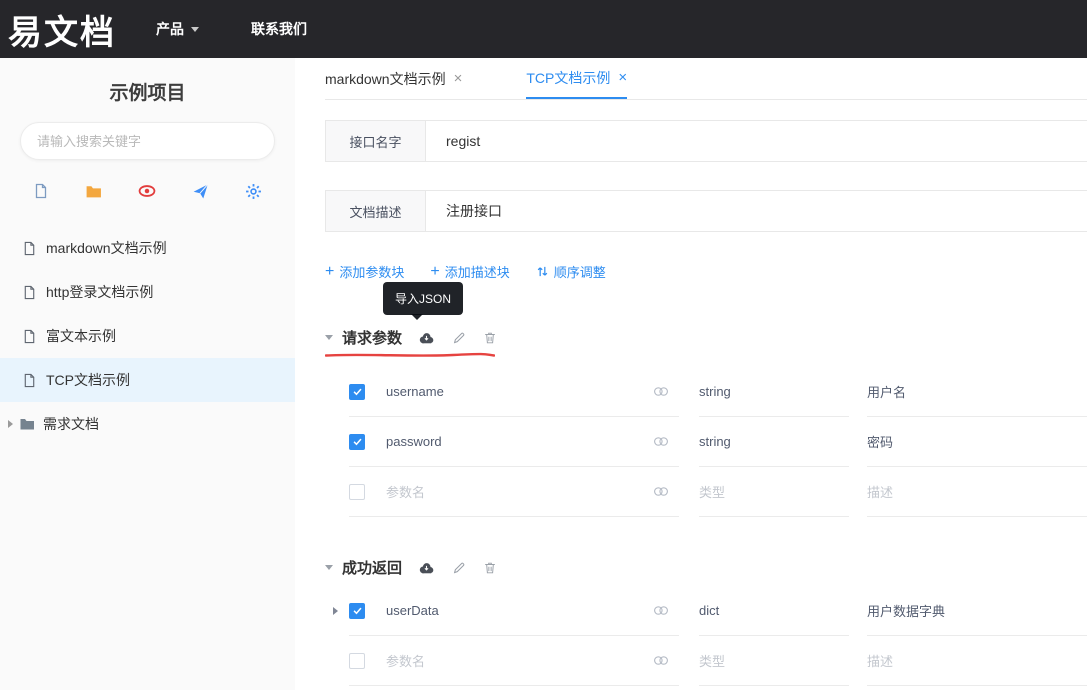 The width and height of the screenshot is (1087, 690). Describe the element at coordinates (93, 191) in the screenshot. I see `new-folder-icon` at that location.